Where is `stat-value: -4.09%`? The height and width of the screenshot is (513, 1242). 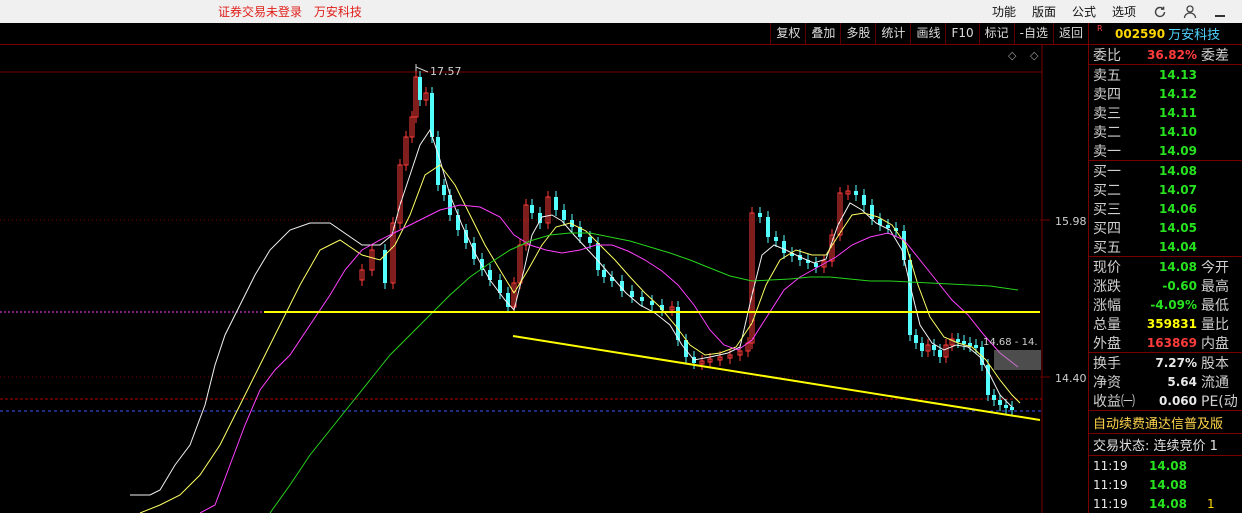 stat-value: -4.09% is located at coordinates (1173, 304).